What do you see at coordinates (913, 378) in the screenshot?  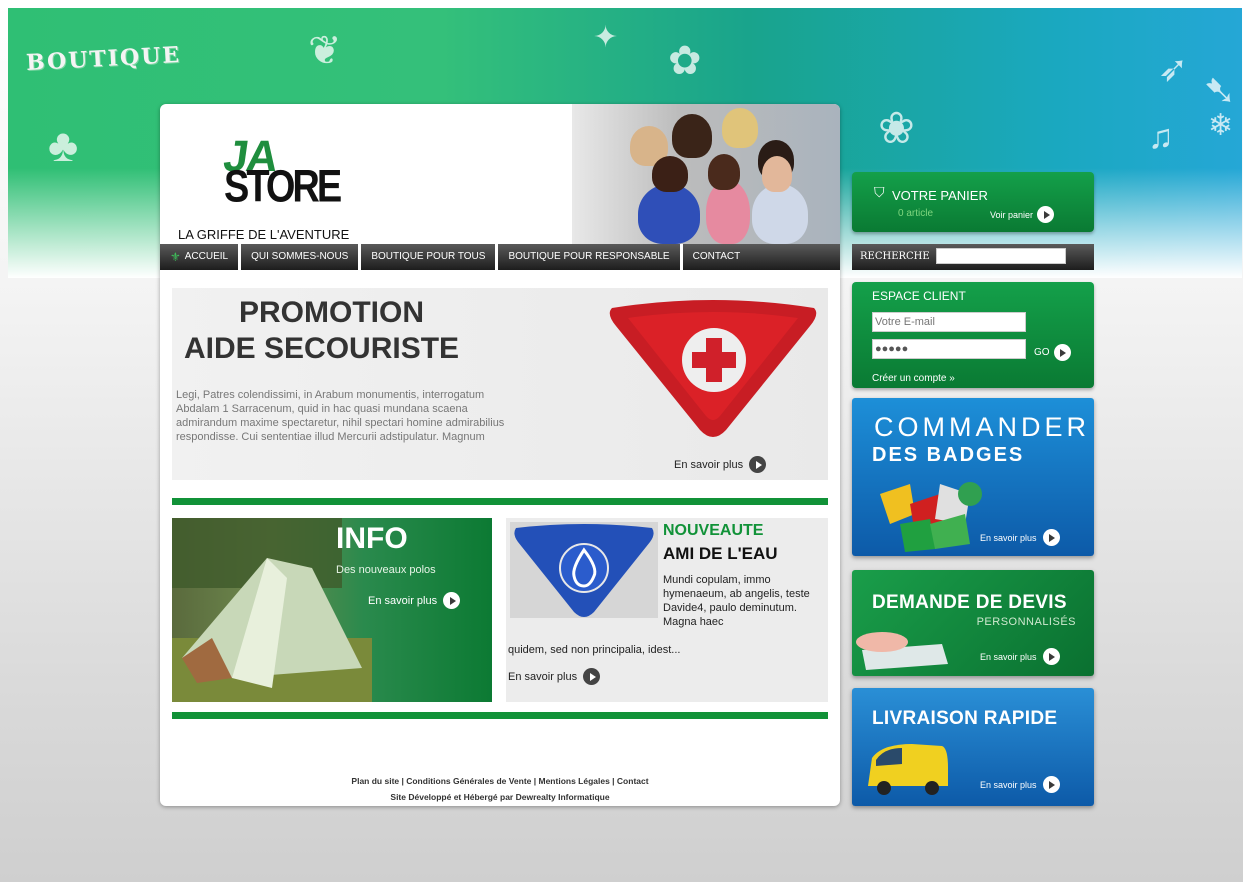 I see `create-account-link: Créer un compte »` at bounding box center [913, 378].